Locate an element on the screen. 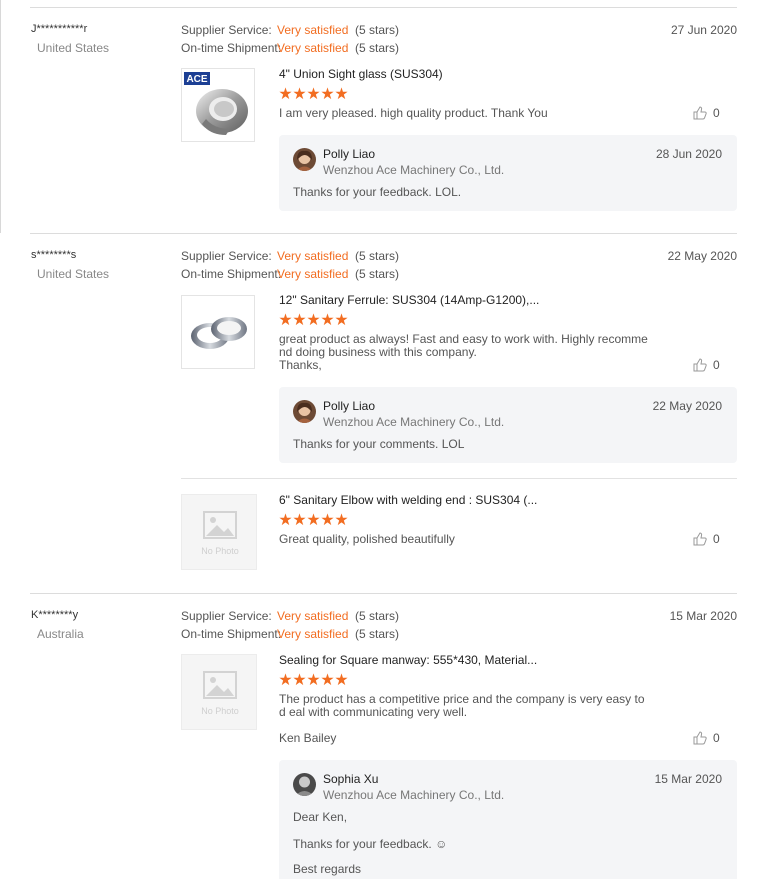 The image size is (760, 879). reply-date: 15 Mar 2020 is located at coordinates (688, 779).